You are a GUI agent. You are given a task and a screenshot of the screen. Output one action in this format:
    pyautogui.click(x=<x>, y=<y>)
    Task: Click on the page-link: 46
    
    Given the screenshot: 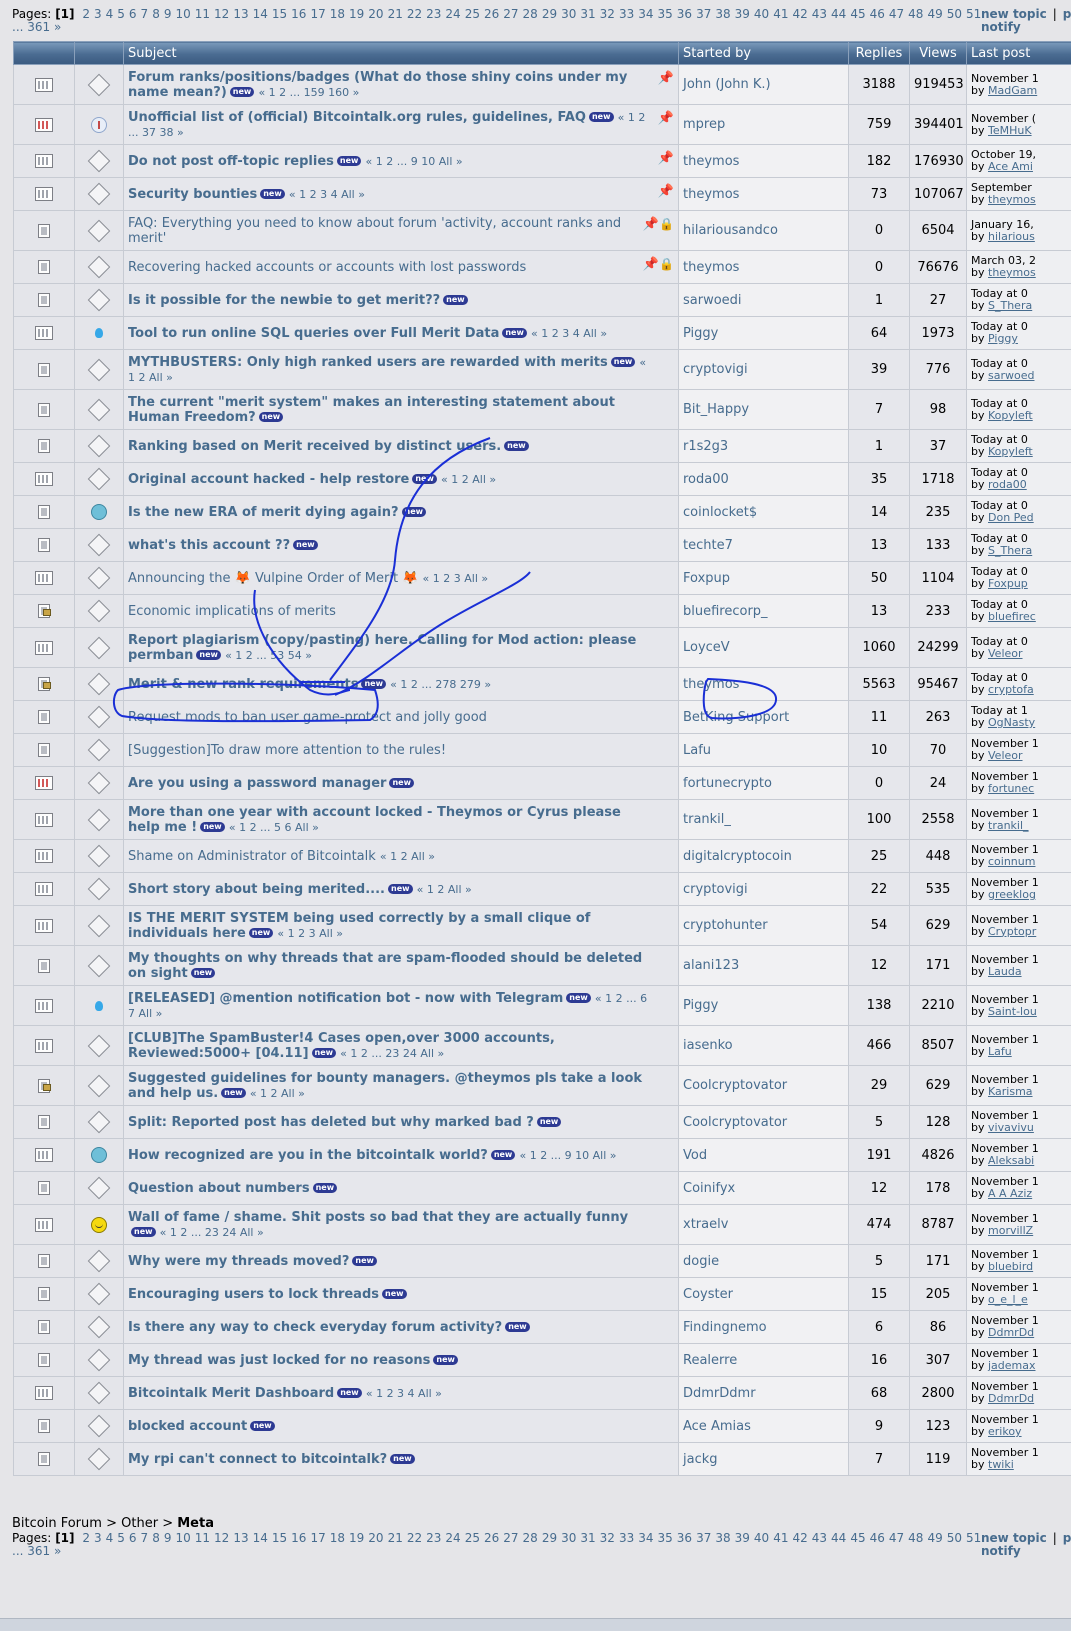 What is the action you would take?
    pyautogui.click(x=877, y=14)
    